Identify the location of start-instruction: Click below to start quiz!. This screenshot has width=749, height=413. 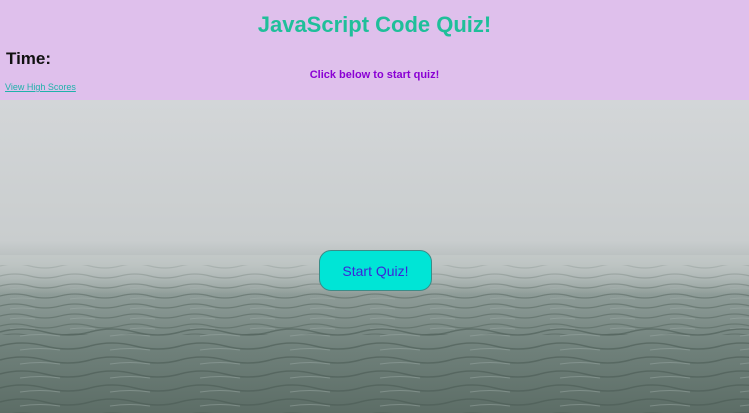
(374, 75).